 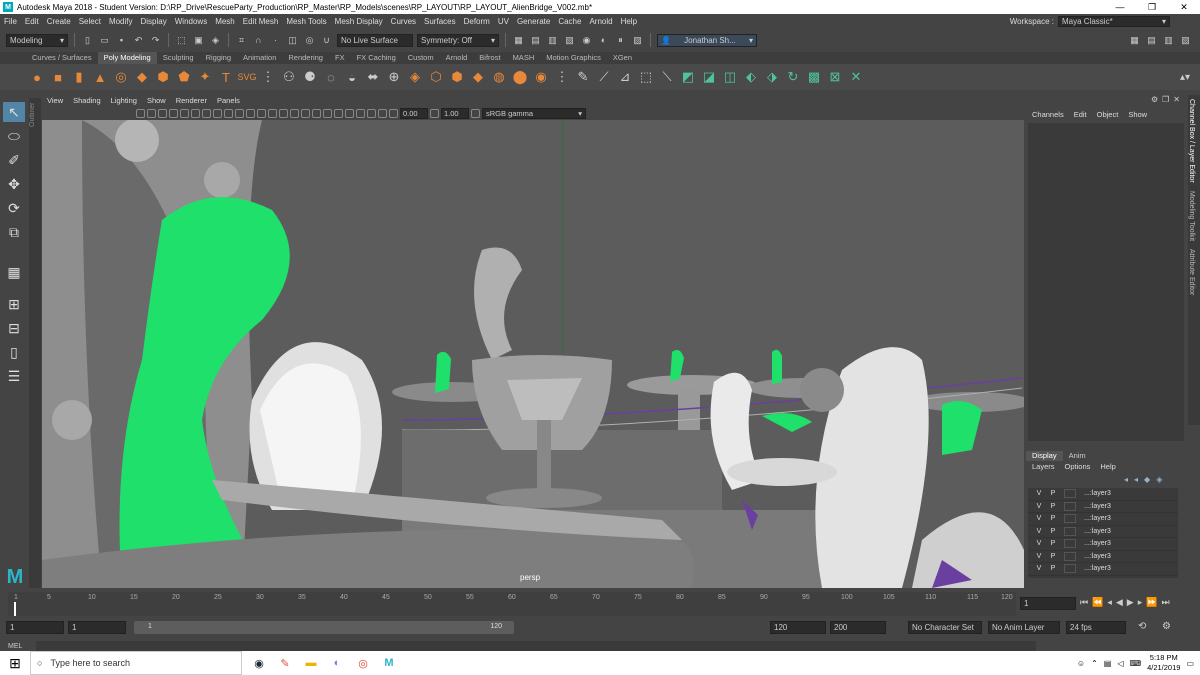 What do you see at coordinates (1140, 602) in the screenshot?
I see `step-forward-frame-icon: ▸` at bounding box center [1140, 602].